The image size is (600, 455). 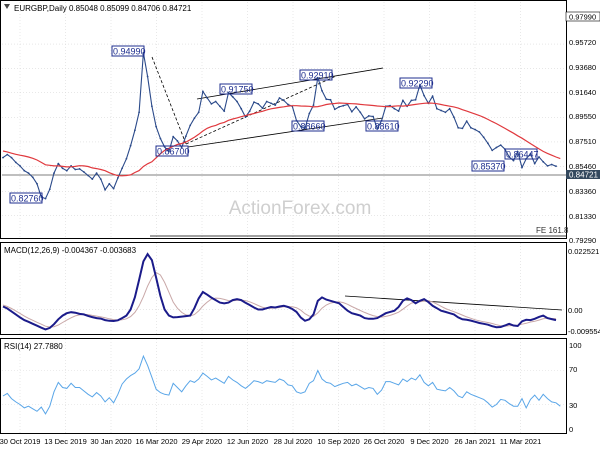 What do you see at coordinates (453, 303) in the screenshot?
I see `macd-trend-line` at bounding box center [453, 303].